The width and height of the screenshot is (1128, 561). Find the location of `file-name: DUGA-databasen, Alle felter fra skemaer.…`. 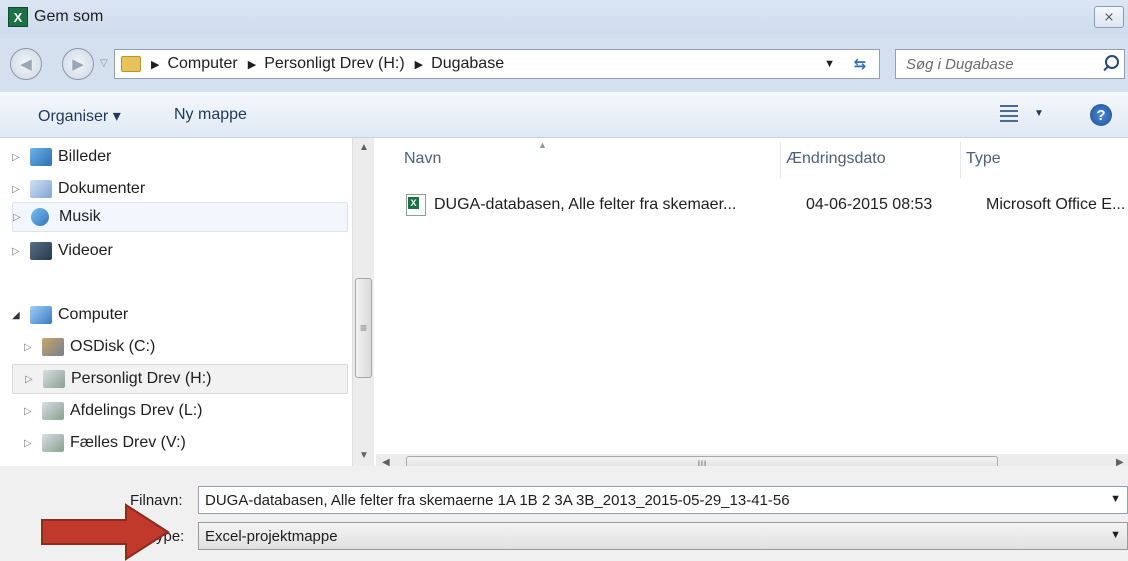

file-name: DUGA-databasen, Alle felter fra skemaer.… is located at coordinates (585, 204).